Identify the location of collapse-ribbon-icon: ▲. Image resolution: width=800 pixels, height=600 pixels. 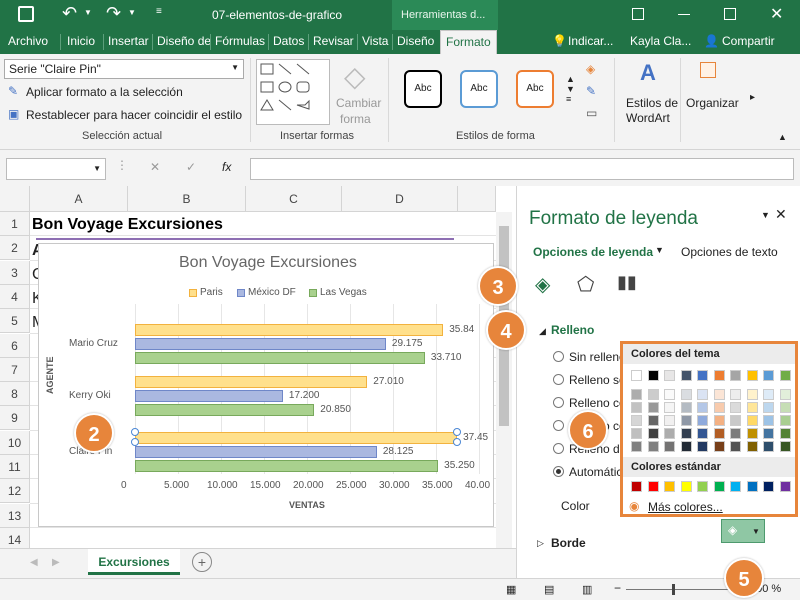
(782, 137).